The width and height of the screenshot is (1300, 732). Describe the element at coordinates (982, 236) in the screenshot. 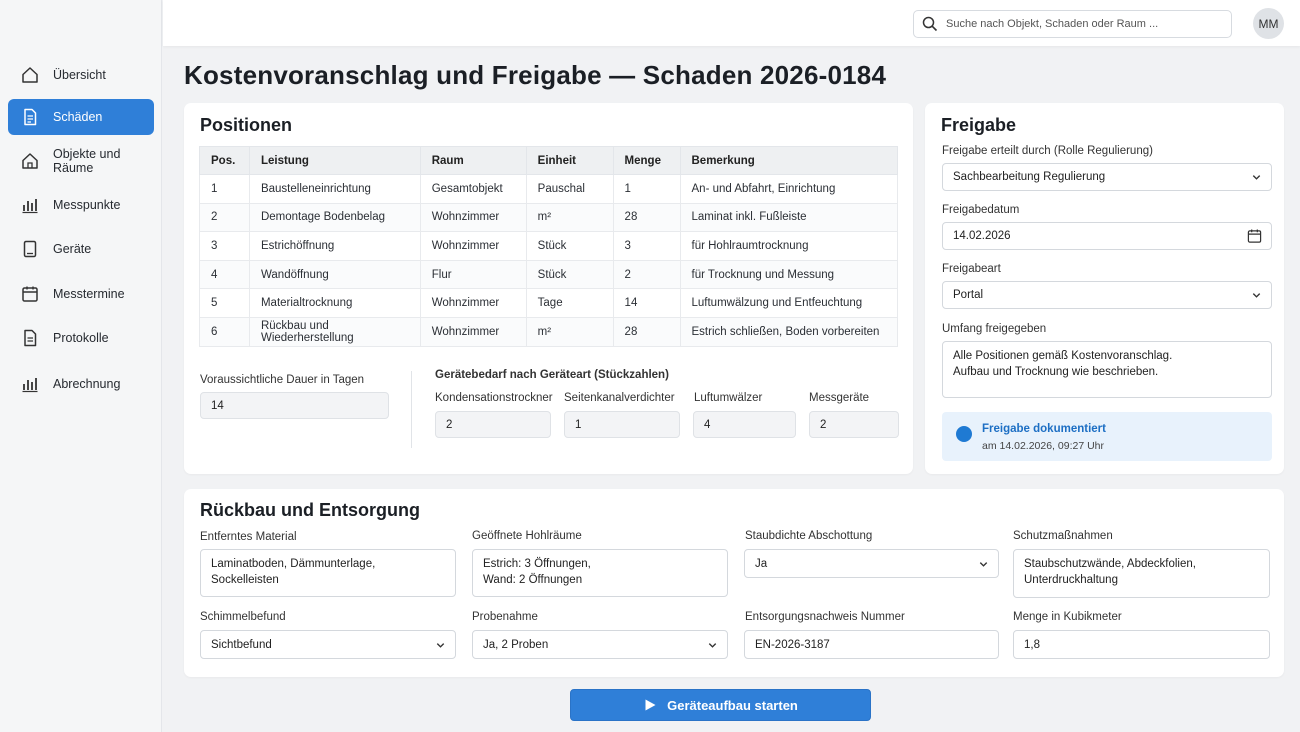

I see `date-value: 14.02.2026` at that location.